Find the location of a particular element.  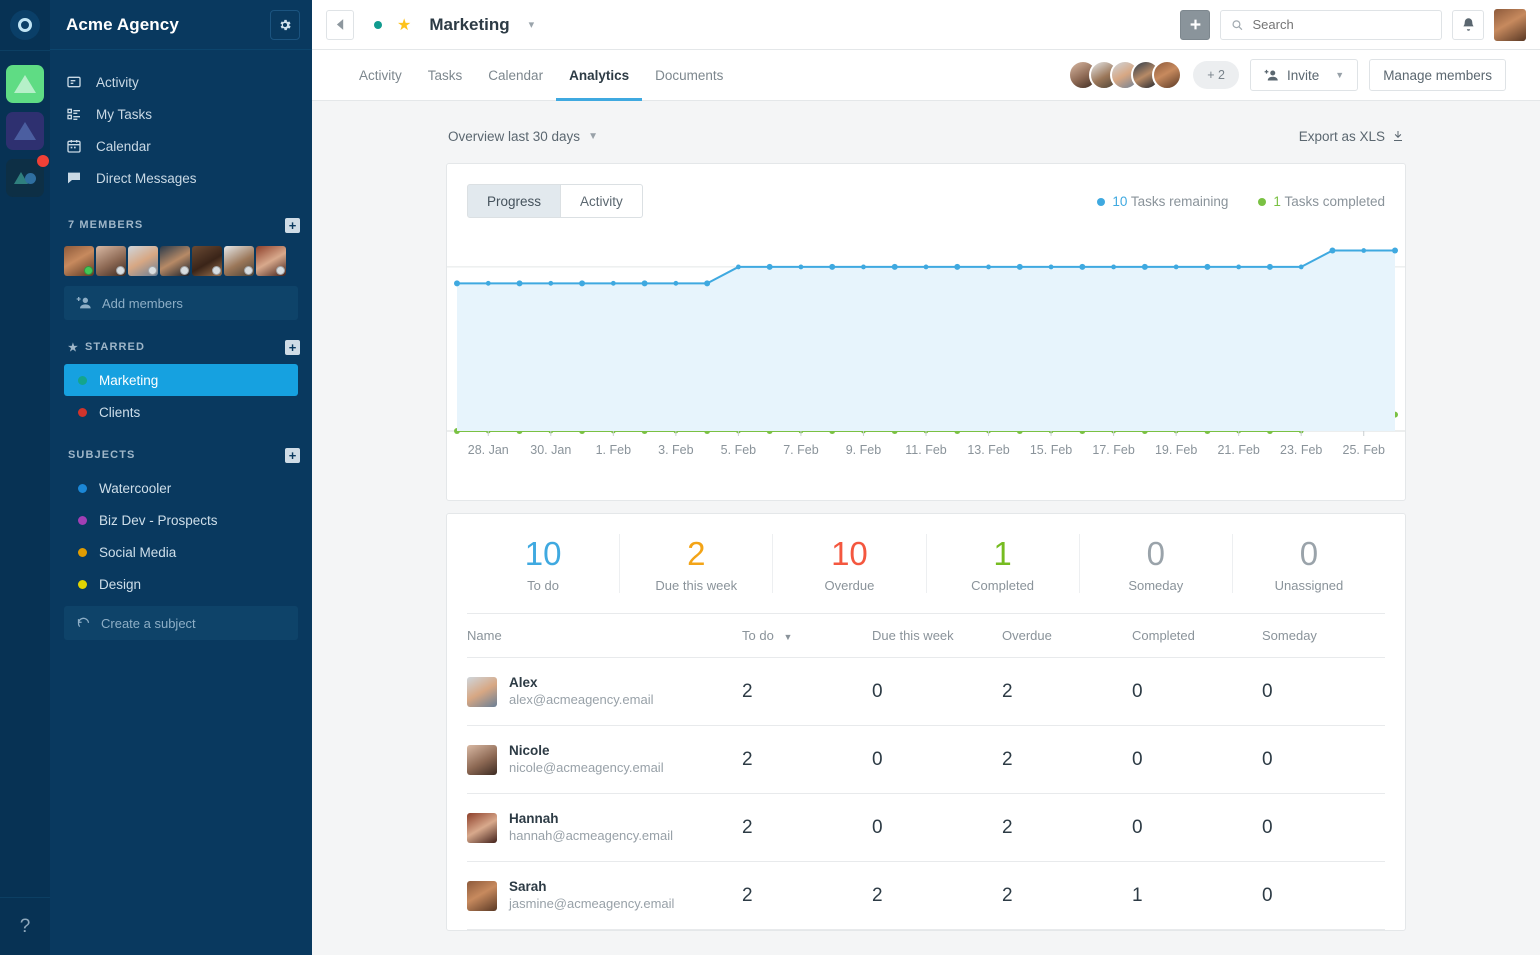

add-subject-button: + is located at coordinates (292, 455).